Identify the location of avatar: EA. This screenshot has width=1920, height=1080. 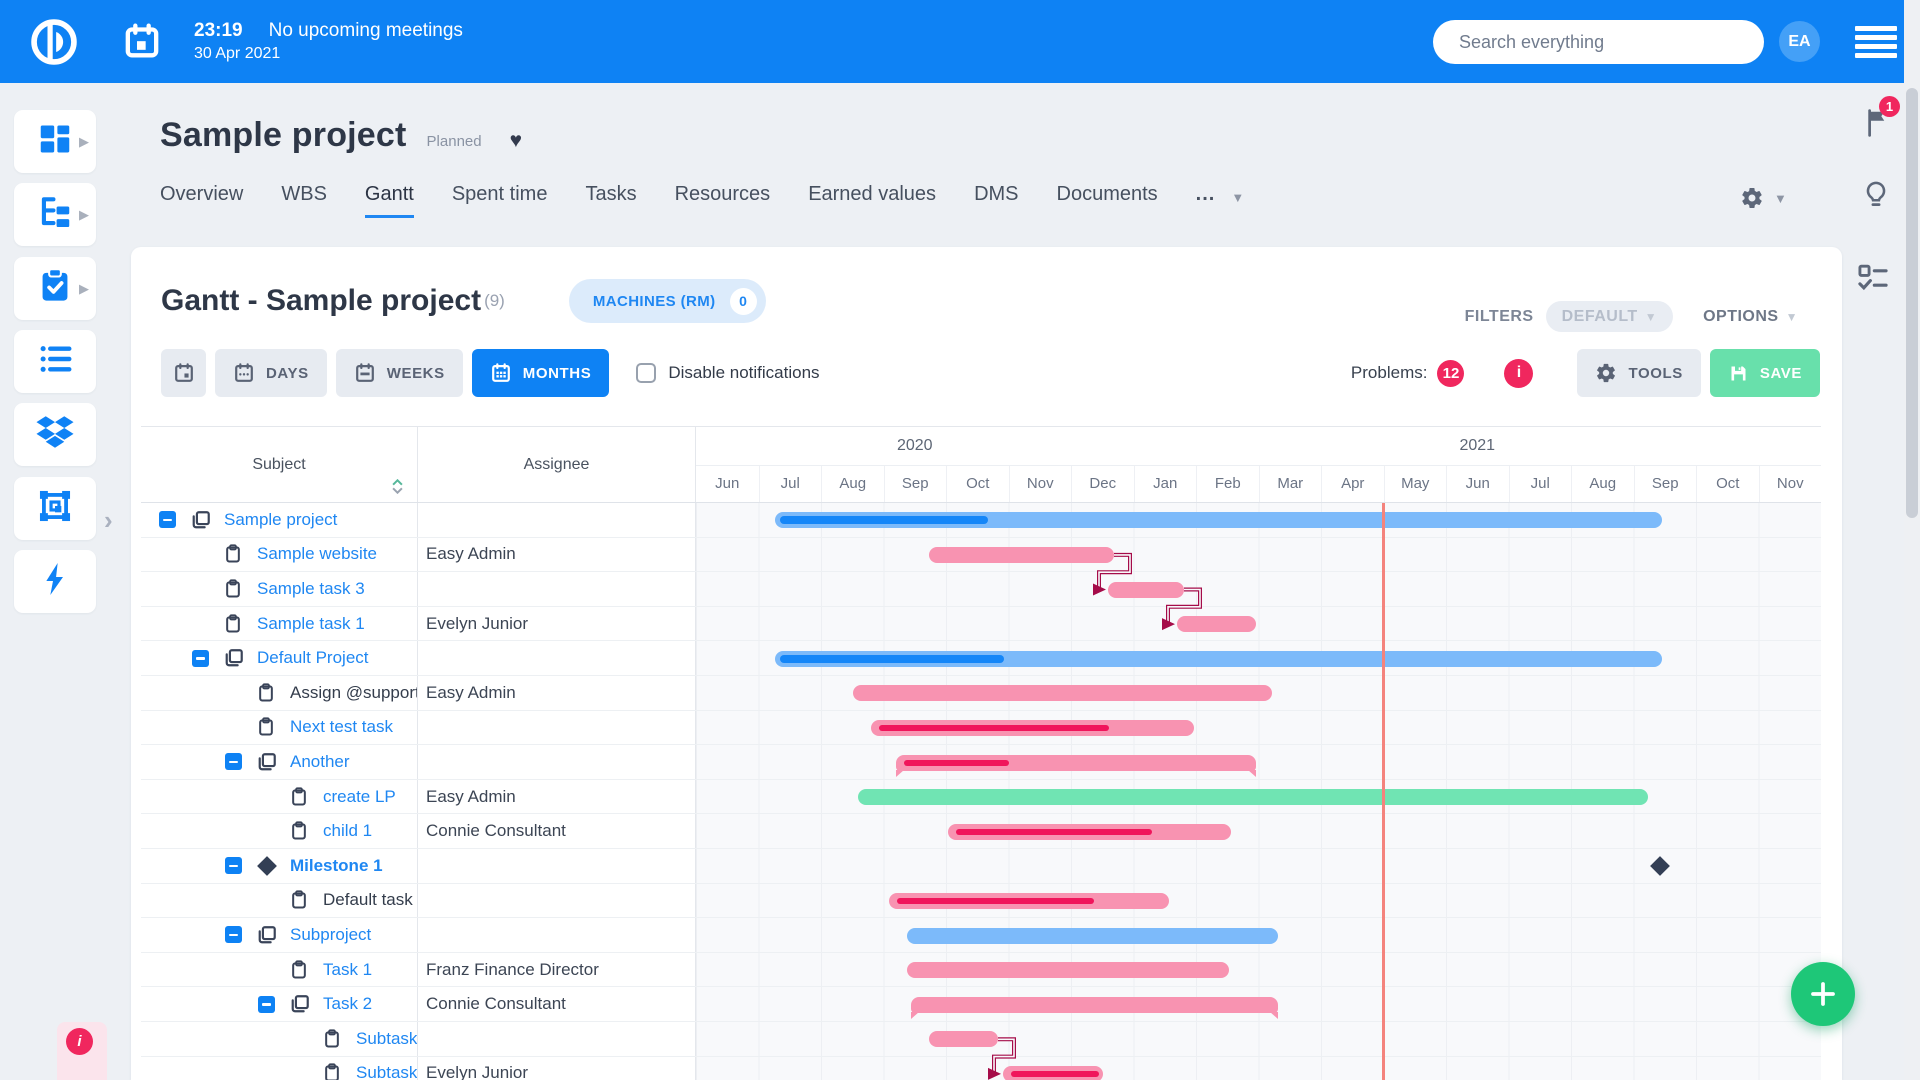
(1799, 41).